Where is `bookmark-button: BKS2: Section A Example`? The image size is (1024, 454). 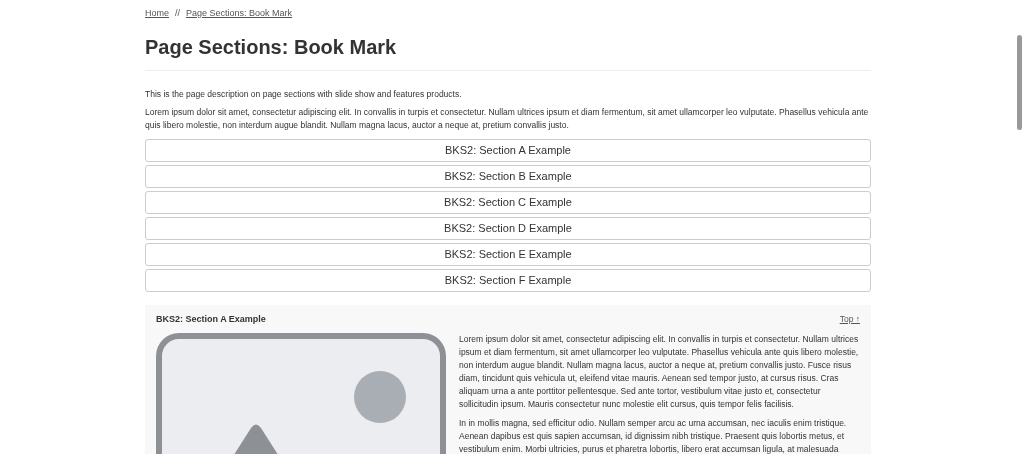 bookmark-button: BKS2: Section A Example is located at coordinates (508, 150).